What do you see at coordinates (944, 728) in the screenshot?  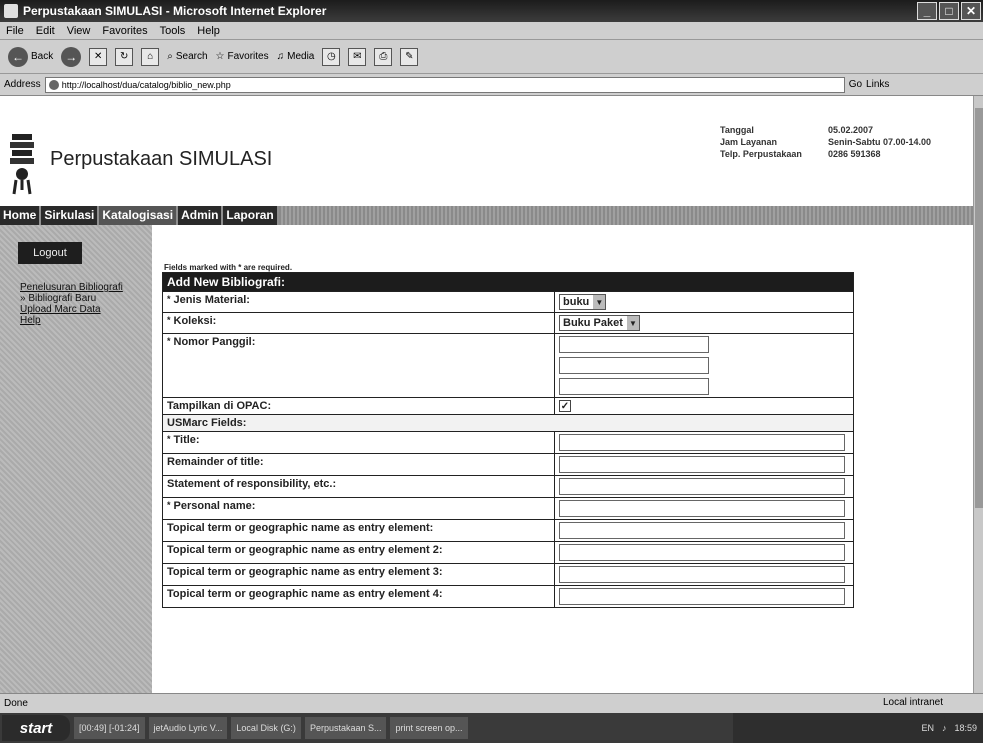 I see `volume-icon: ♪` at bounding box center [944, 728].